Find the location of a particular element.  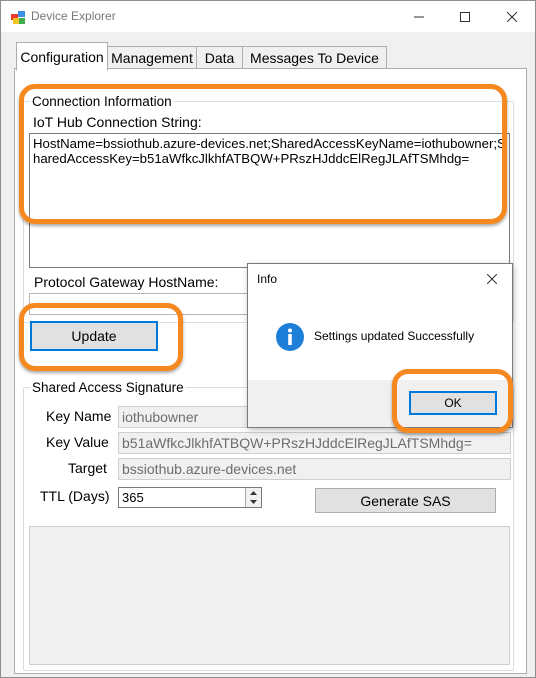

generate-sas-label: Generate SAS is located at coordinates (405, 500).